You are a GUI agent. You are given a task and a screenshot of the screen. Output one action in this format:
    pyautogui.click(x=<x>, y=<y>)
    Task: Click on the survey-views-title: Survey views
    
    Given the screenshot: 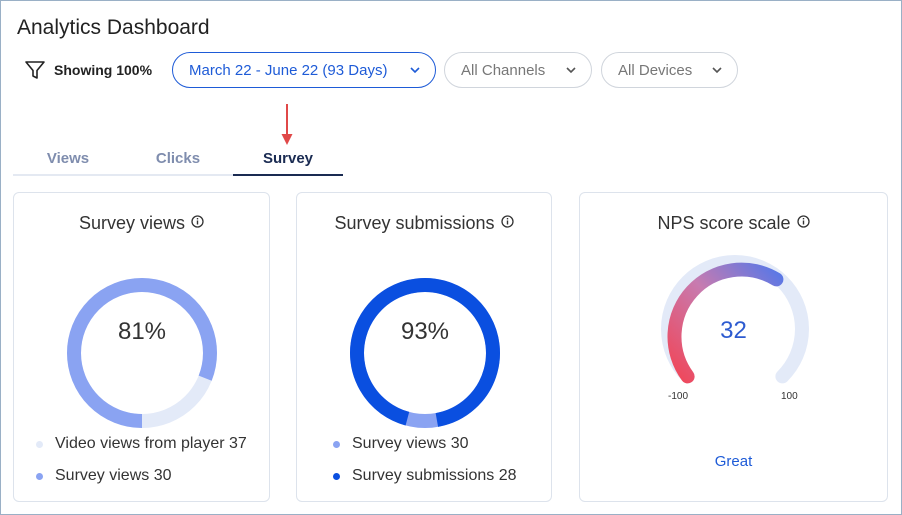 What is the action you would take?
    pyautogui.click(x=132, y=223)
    